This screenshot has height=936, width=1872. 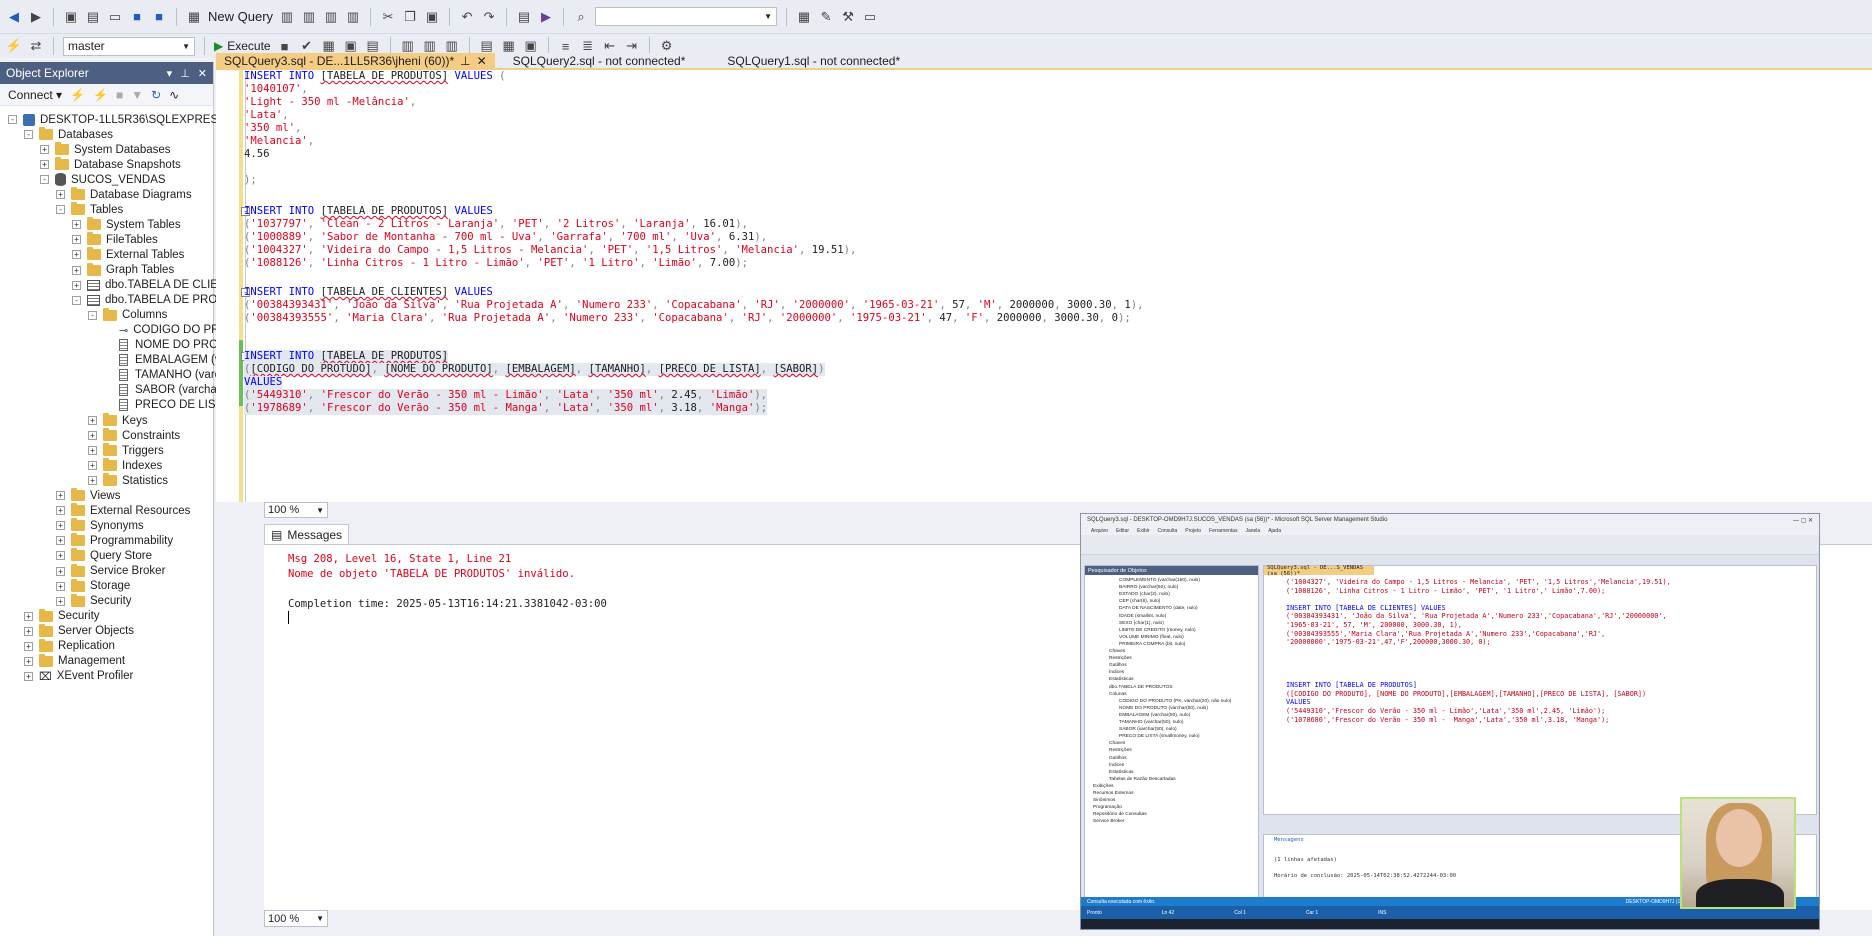 What do you see at coordinates (36, 17) in the screenshot?
I see `forward-icon: ▶` at bounding box center [36, 17].